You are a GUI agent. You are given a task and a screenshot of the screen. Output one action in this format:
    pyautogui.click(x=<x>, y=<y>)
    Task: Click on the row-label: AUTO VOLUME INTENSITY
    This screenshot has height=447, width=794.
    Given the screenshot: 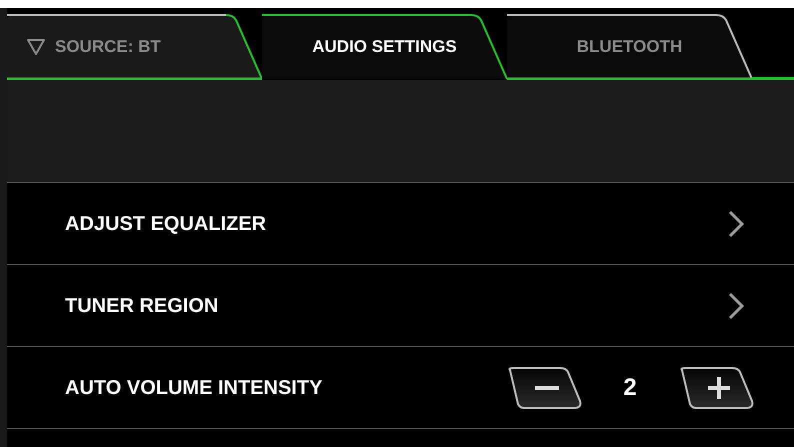 What is the action you would take?
    pyautogui.click(x=194, y=388)
    